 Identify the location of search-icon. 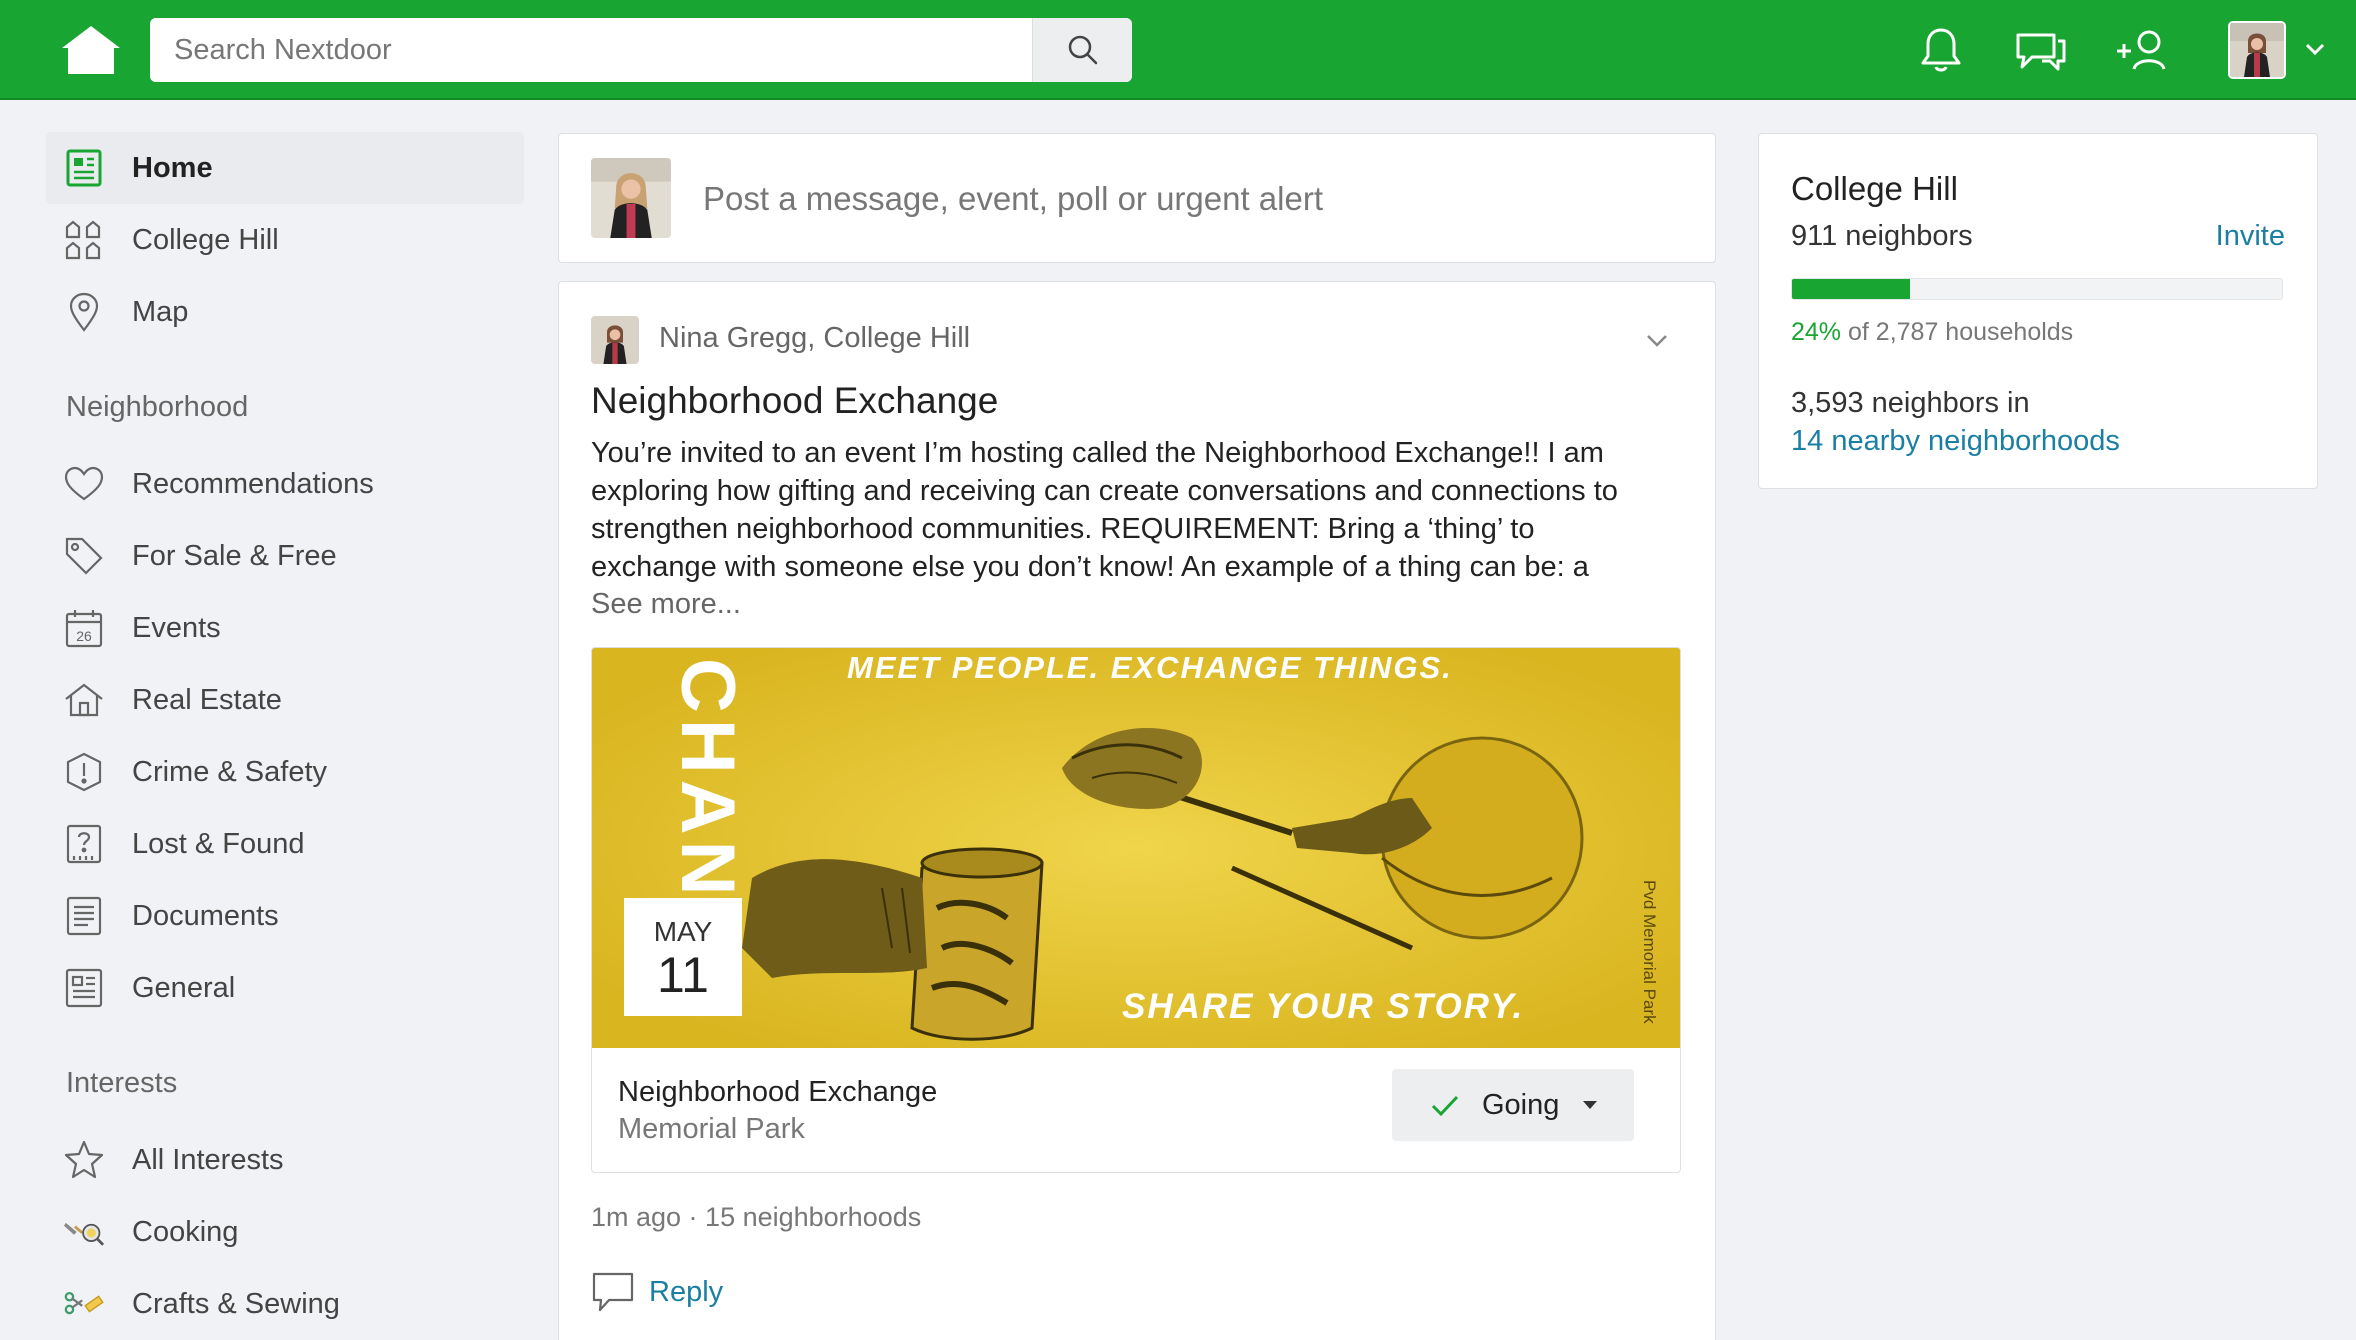
(1082, 50).